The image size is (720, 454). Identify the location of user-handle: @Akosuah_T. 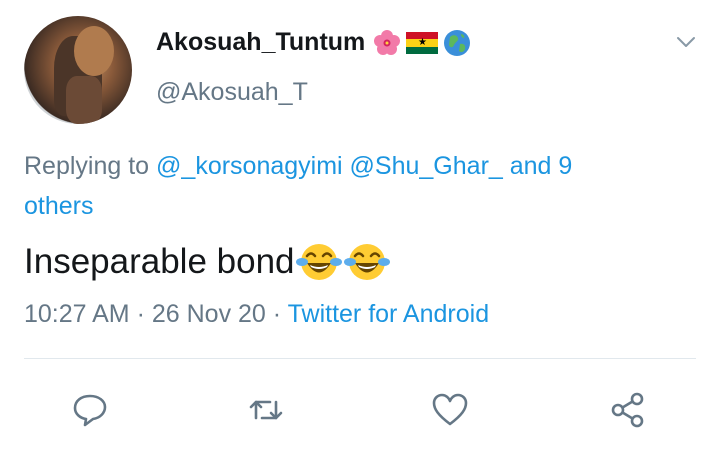
(232, 92).